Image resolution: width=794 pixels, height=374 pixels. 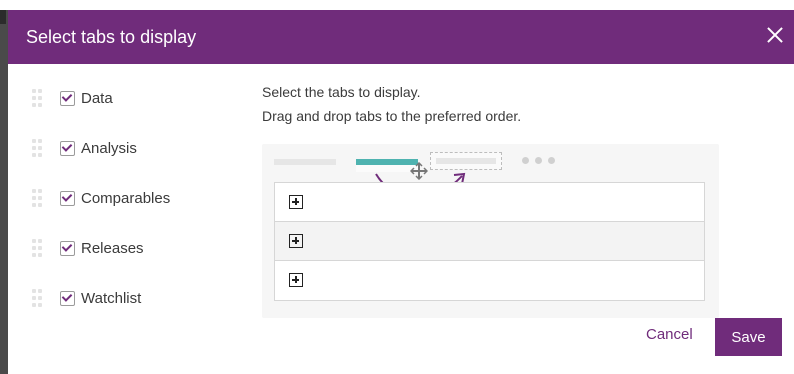 What do you see at coordinates (4, 192) in the screenshot?
I see `backdrop-edge` at bounding box center [4, 192].